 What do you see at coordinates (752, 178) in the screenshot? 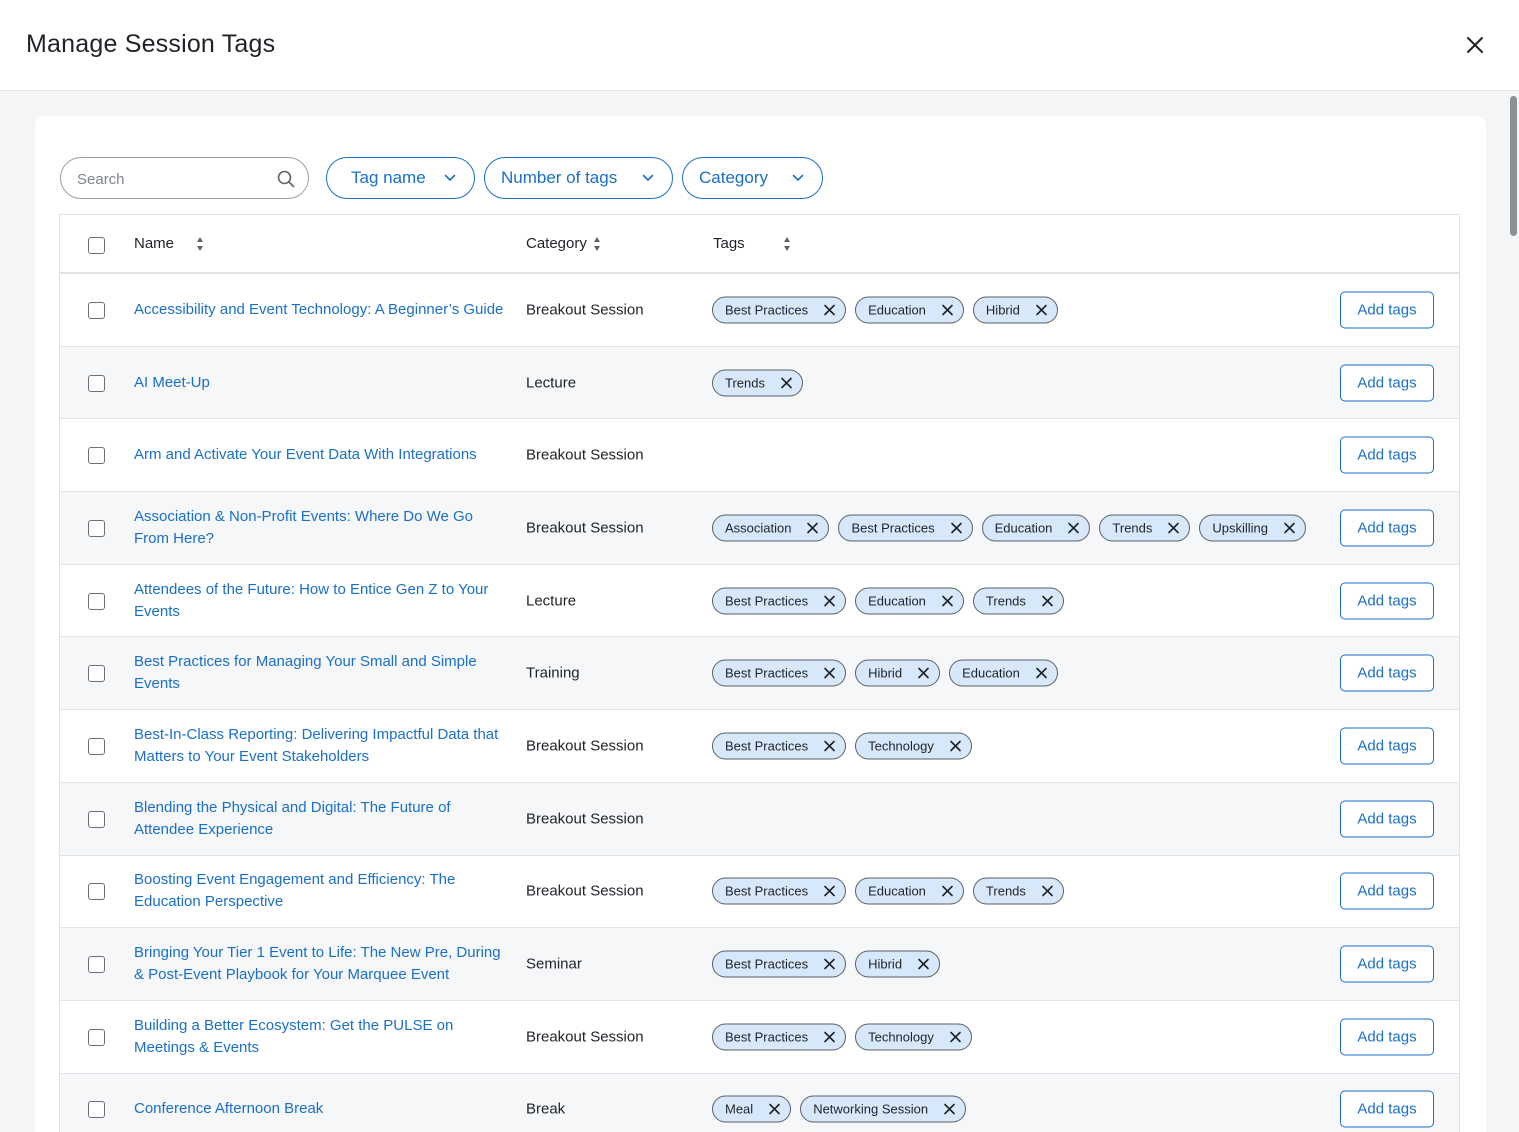
I see `category-filter: Category` at bounding box center [752, 178].